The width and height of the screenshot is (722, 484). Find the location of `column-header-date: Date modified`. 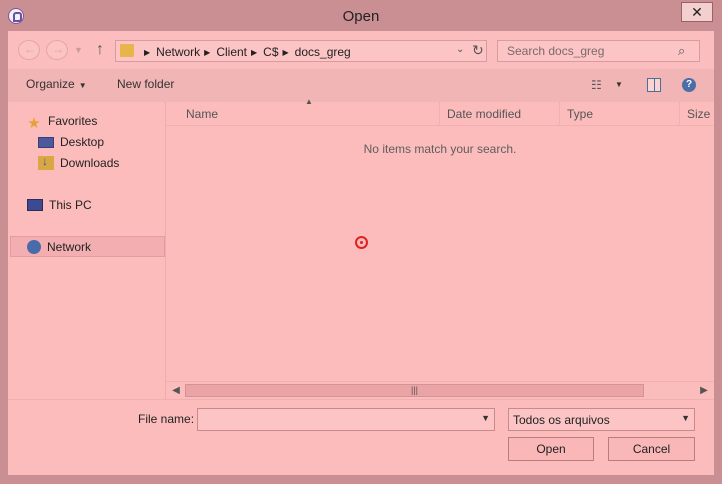

column-header-date: Date modified is located at coordinates (500, 114).